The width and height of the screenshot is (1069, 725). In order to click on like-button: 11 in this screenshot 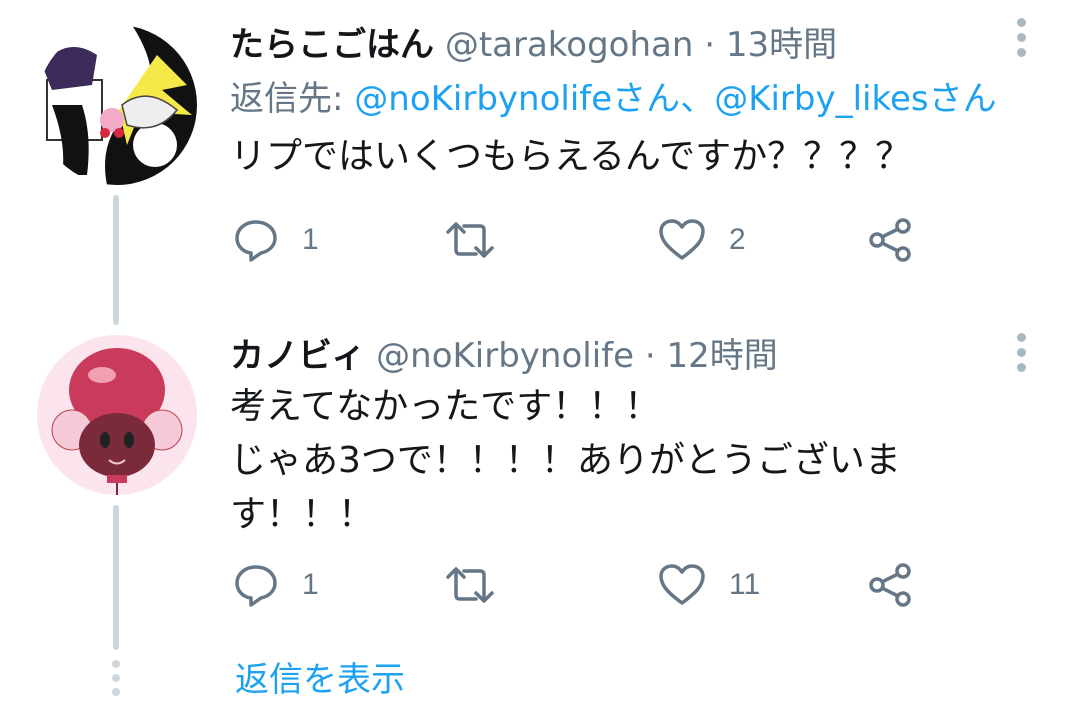, I will do `click(708, 585)`.